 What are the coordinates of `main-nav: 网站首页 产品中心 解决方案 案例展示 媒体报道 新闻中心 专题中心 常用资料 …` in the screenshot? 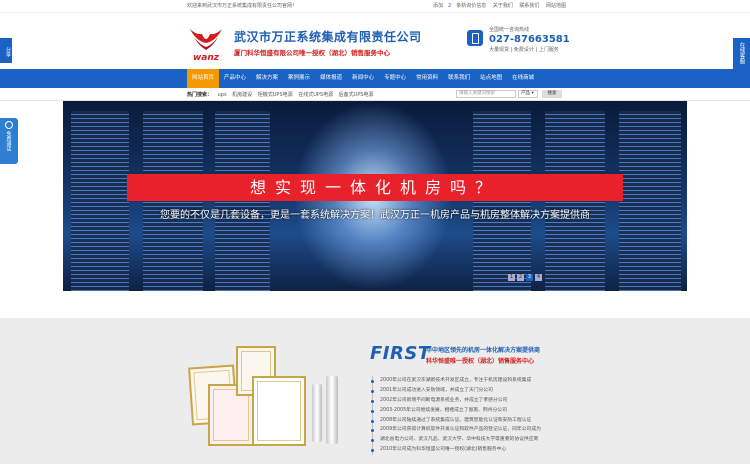 It's located at (375, 78).